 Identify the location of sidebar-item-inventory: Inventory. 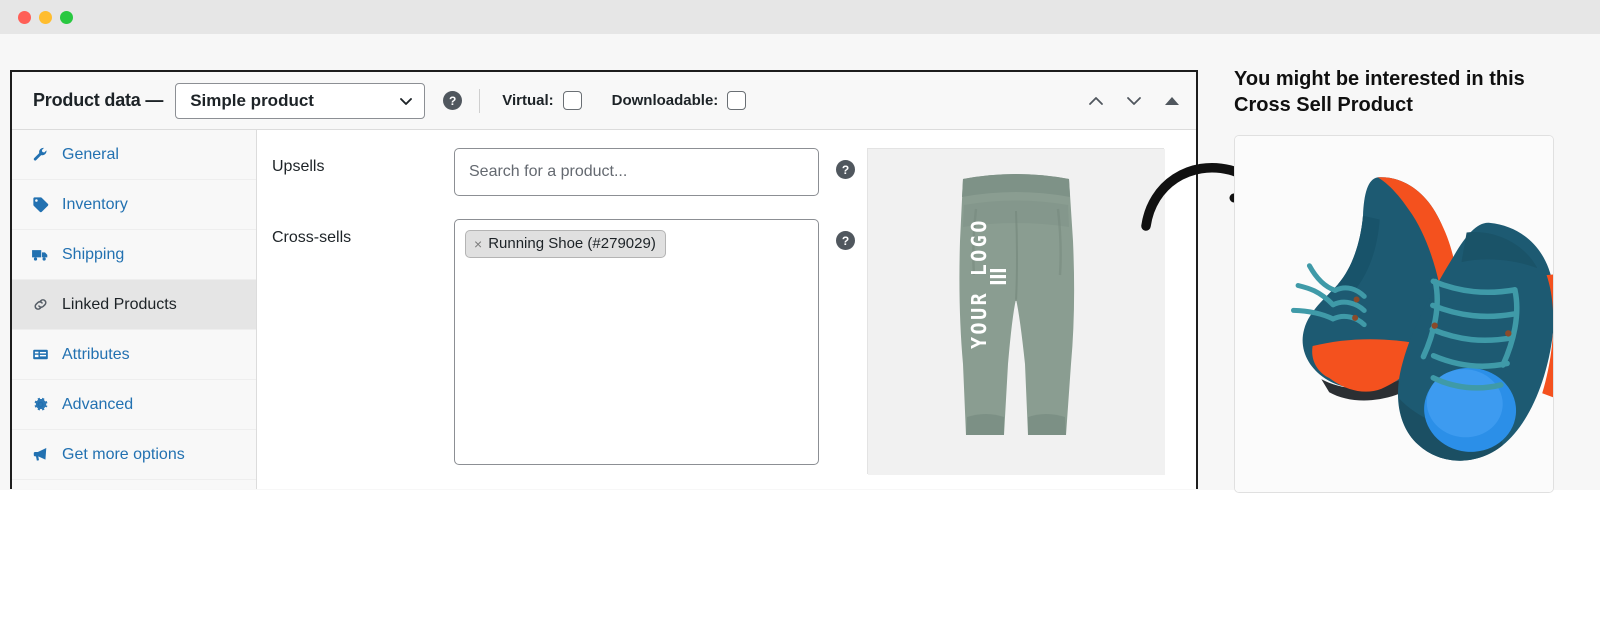
(134, 205).